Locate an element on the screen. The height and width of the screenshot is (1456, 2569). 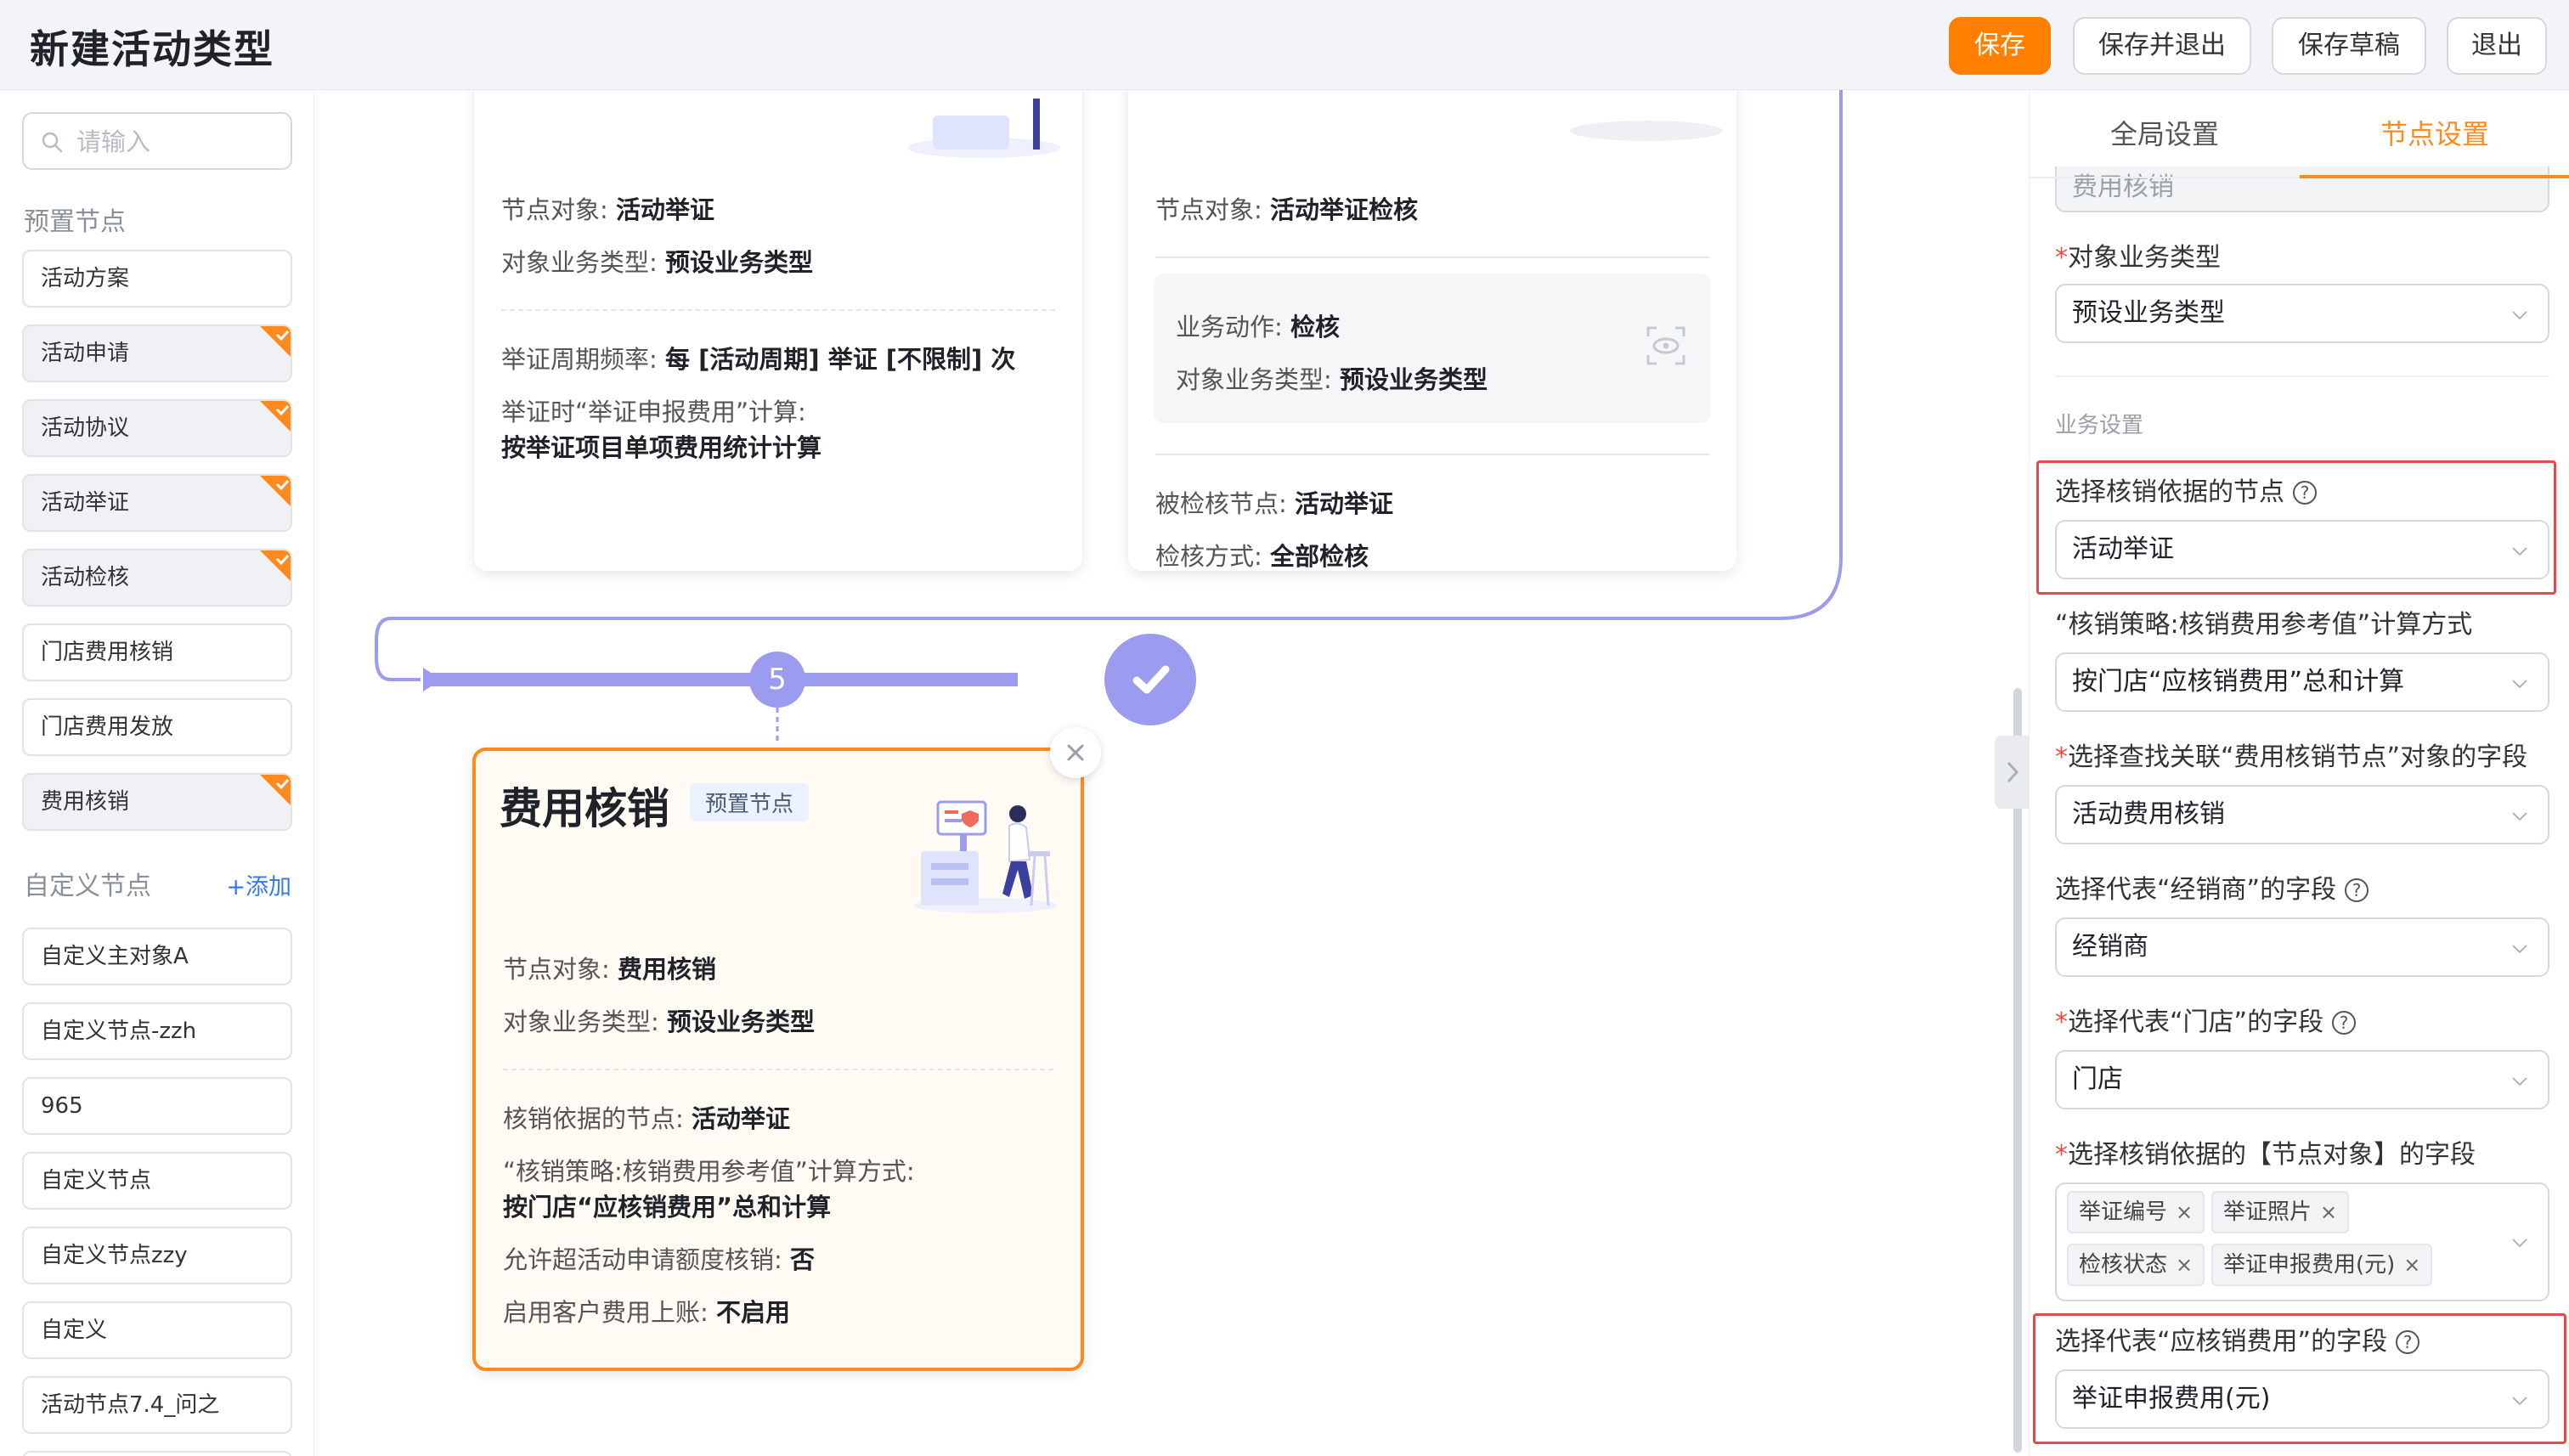
proof-biz-type: 预设业务类型 is located at coordinates (740, 263).